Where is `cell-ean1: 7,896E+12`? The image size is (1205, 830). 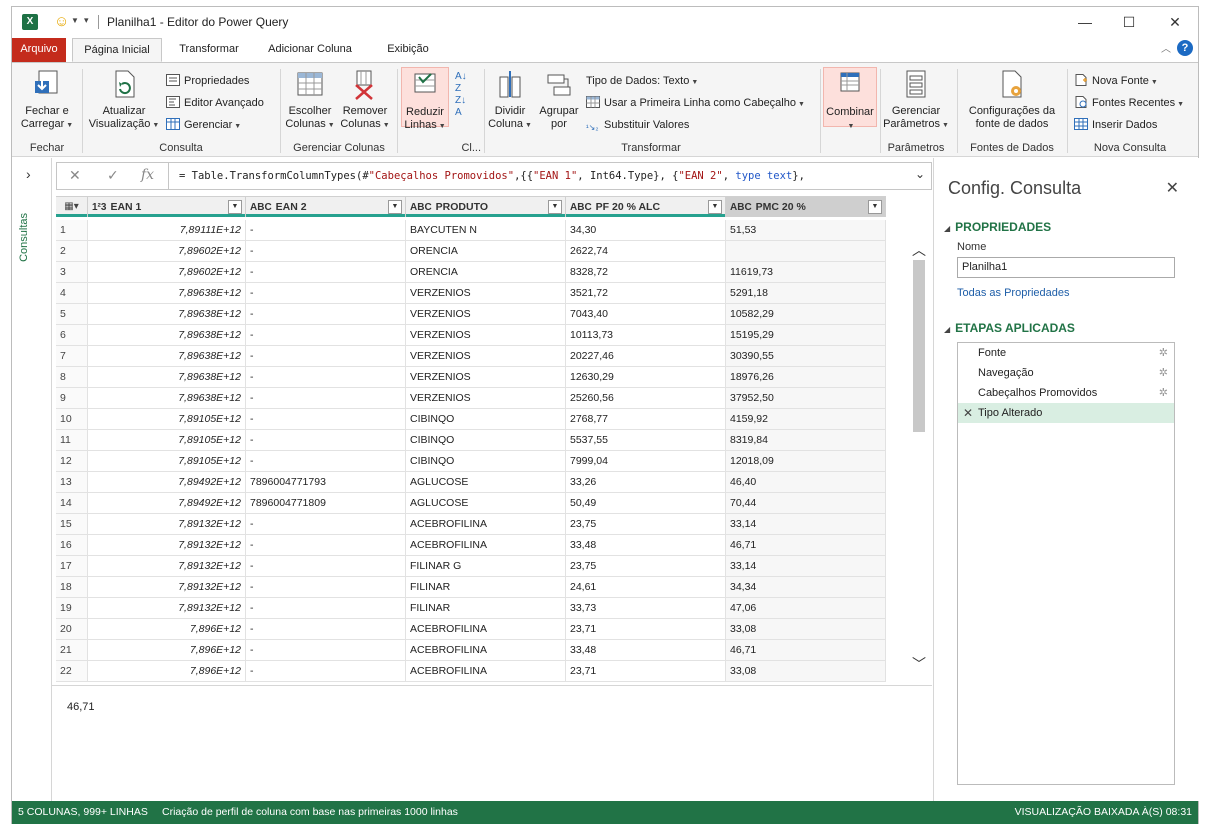 cell-ean1: 7,896E+12 is located at coordinates (167, 671).